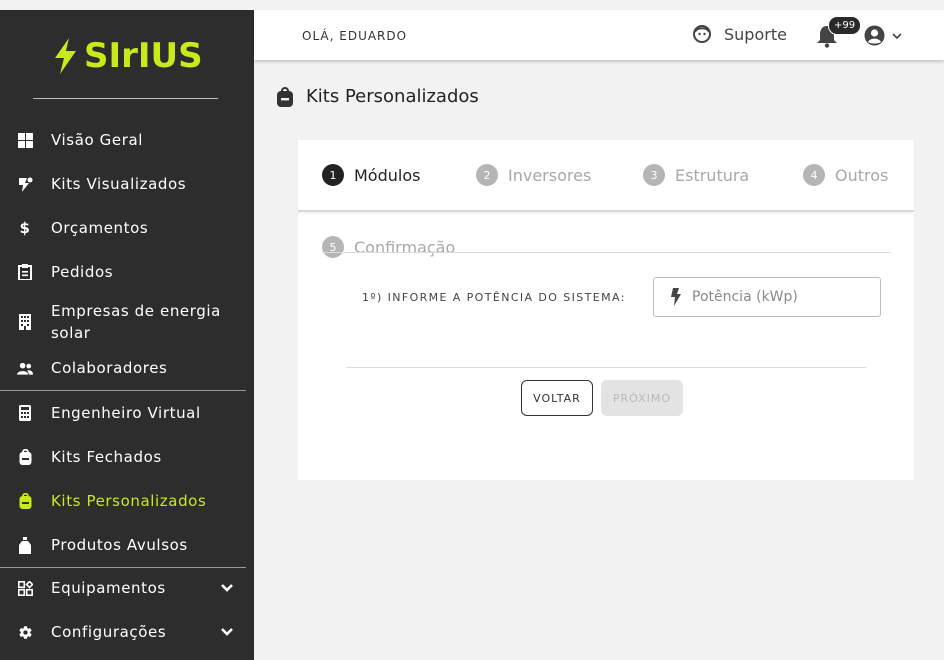 This screenshot has height=660, width=944. I want to click on sidebar-item-empresas: Empresas de energia solar, so click(123, 322).